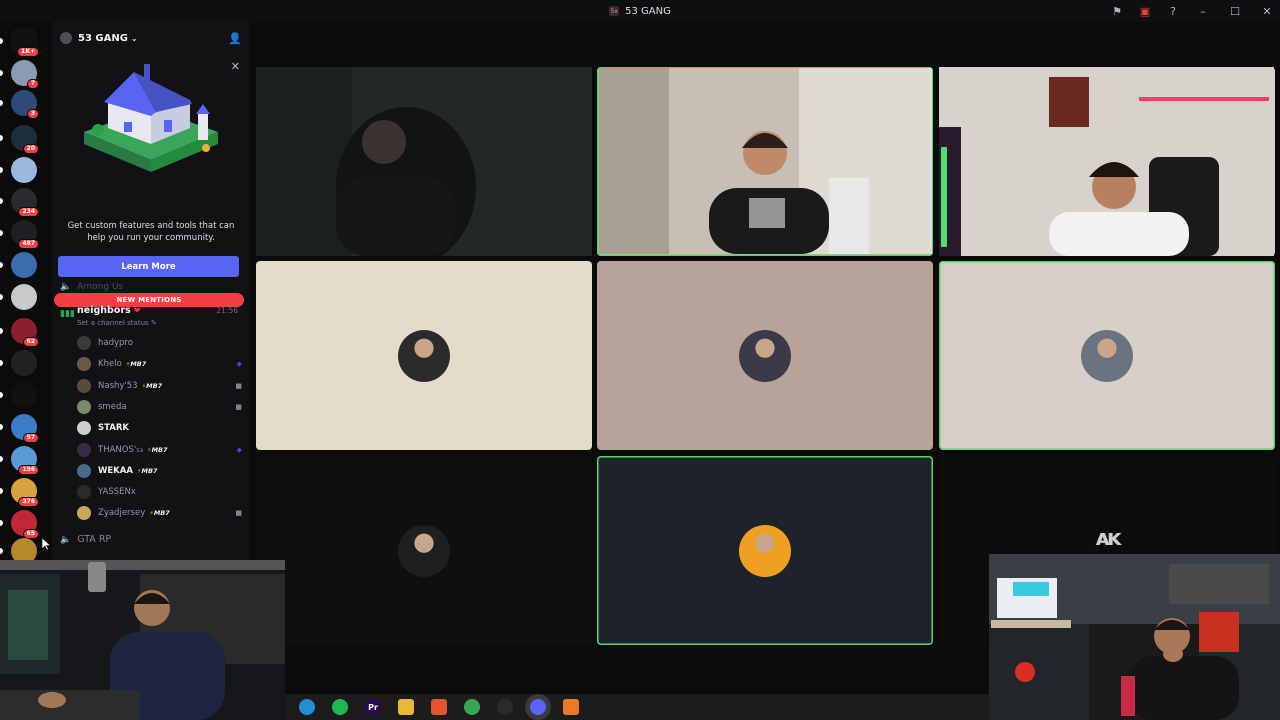 The width and height of the screenshot is (1280, 720). I want to click on taskbar-premiere-icon: Pr, so click(373, 707).